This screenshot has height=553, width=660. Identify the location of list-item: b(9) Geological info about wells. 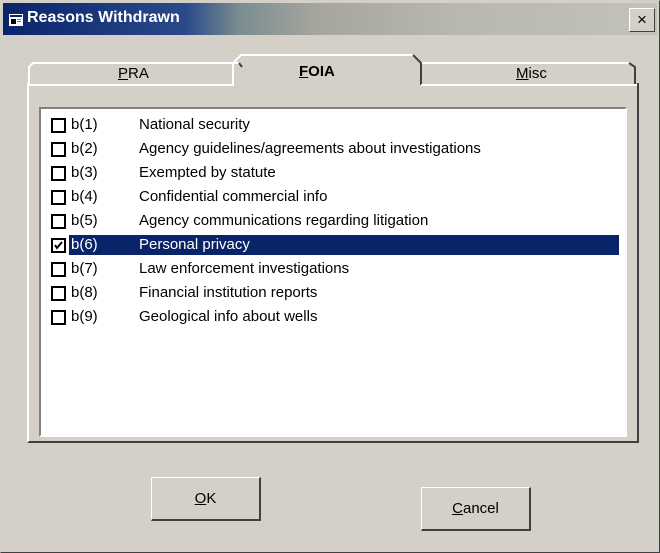
(334, 317).